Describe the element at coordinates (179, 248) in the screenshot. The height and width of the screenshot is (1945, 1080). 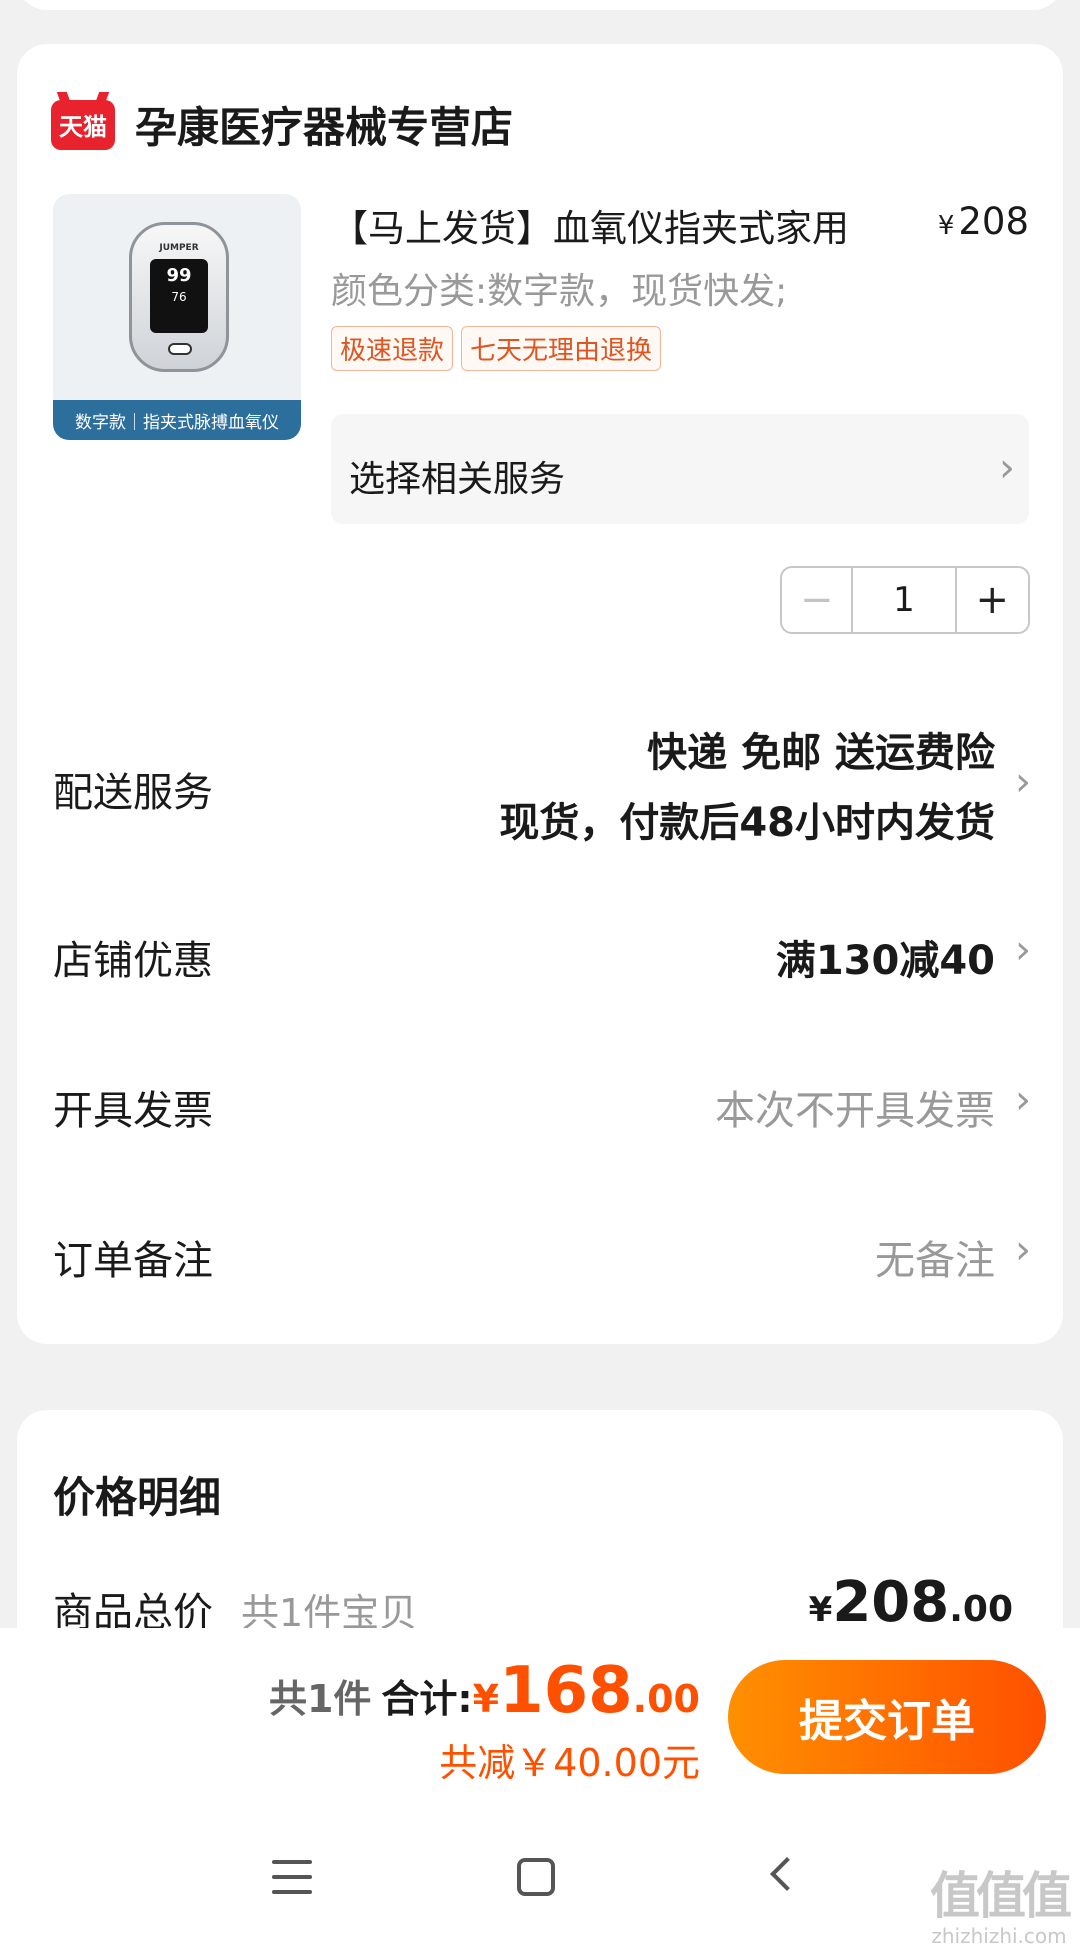
I see `device-brand: JUMPER` at that location.